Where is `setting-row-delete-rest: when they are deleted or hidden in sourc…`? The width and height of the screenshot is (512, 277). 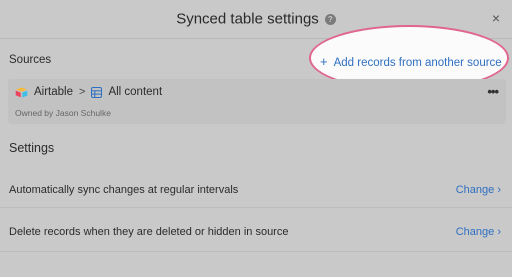
setting-row-delete-rest: when they are deleted or hidden in sourc… is located at coordinates (184, 232).